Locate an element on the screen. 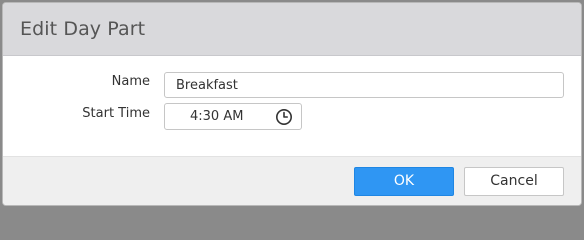  dialog-title: Edit Day Part is located at coordinates (83, 29).